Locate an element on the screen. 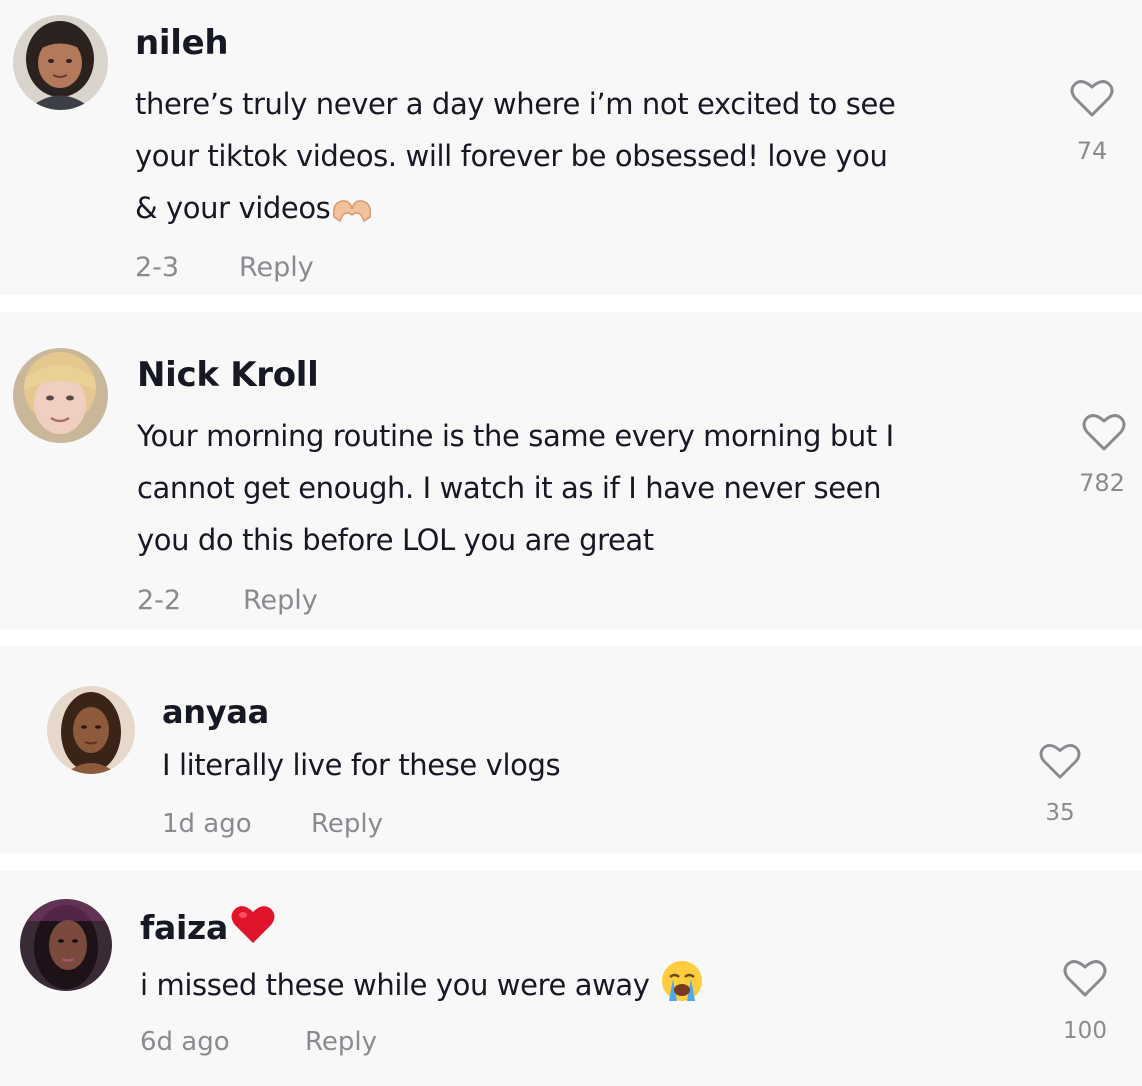 The height and width of the screenshot is (1086, 1142). comment-meta: 1d ago Reply is located at coordinates (312, 824).